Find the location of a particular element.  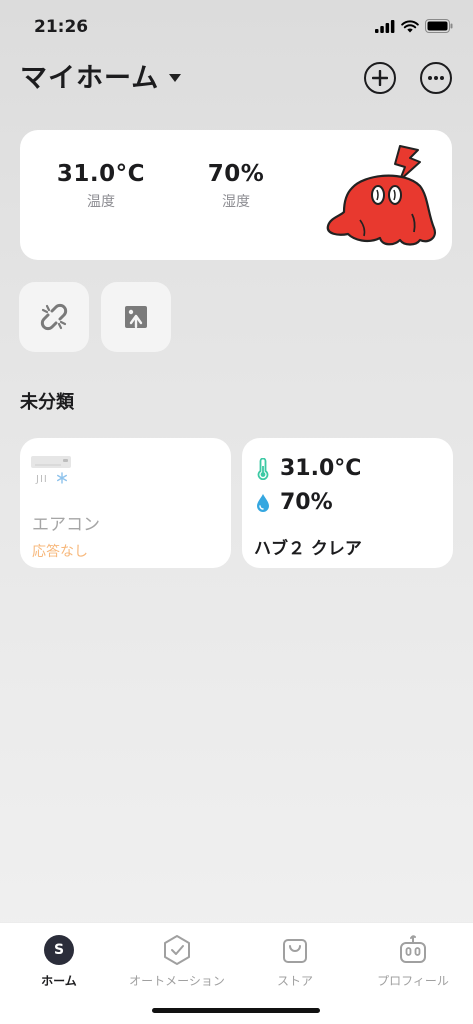

humidity-label: 湿度 is located at coordinates (236, 202).